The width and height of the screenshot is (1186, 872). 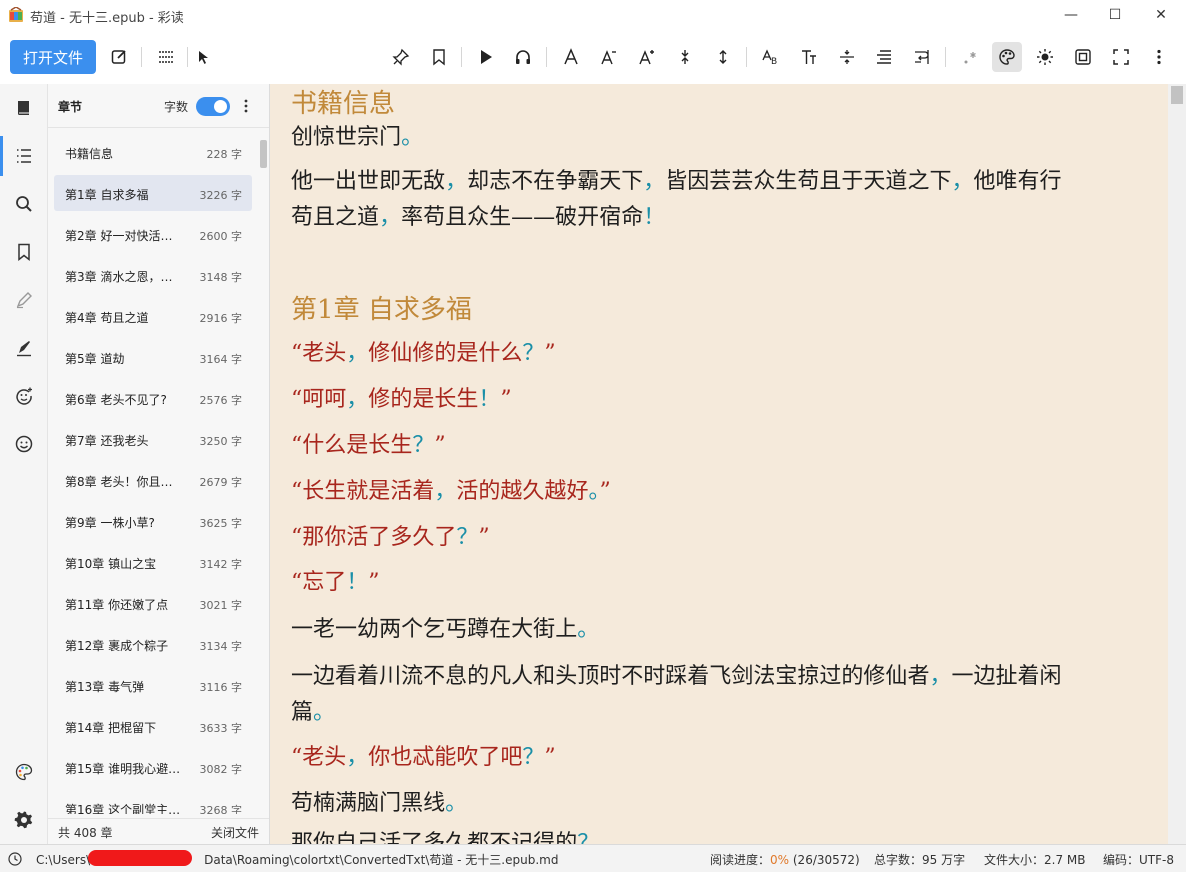 What do you see at coordinates (158, 106) in the screenshot?
I see `chapter-panel-header: 章节 字数` at bounding box center [158, 106].